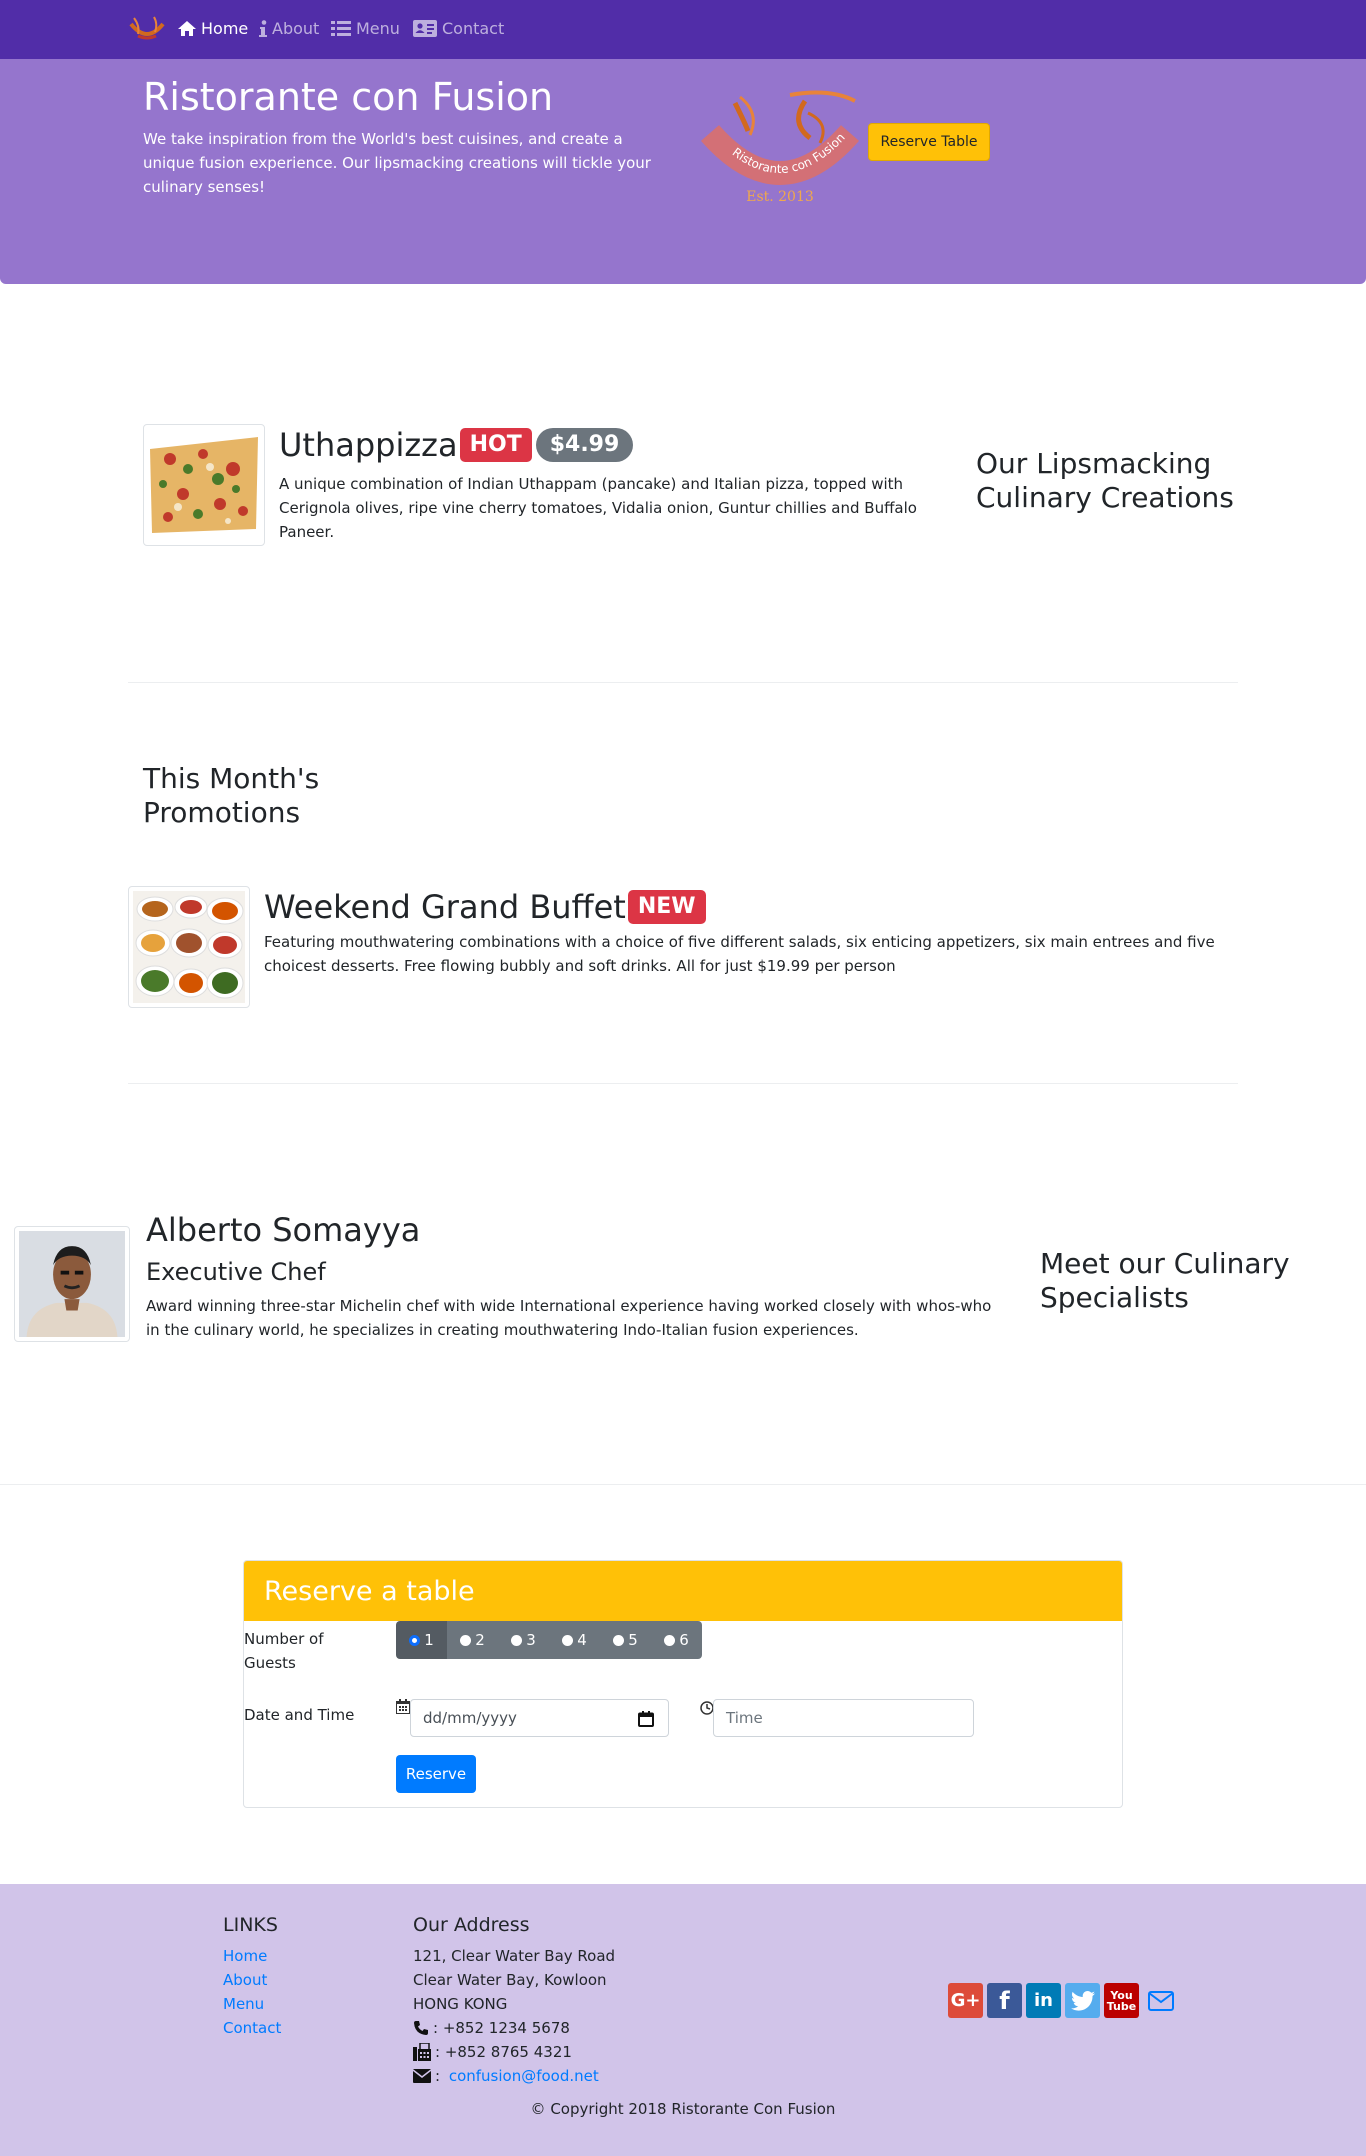 The image size is (1366, 2156). I want to click on google-plus-icon: G+, so click(965, 2000).